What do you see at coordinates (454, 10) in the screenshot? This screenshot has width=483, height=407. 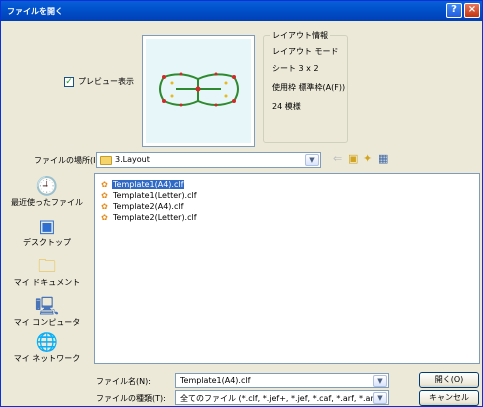 I see `help-button: ?` at bounding box center [454, 10].